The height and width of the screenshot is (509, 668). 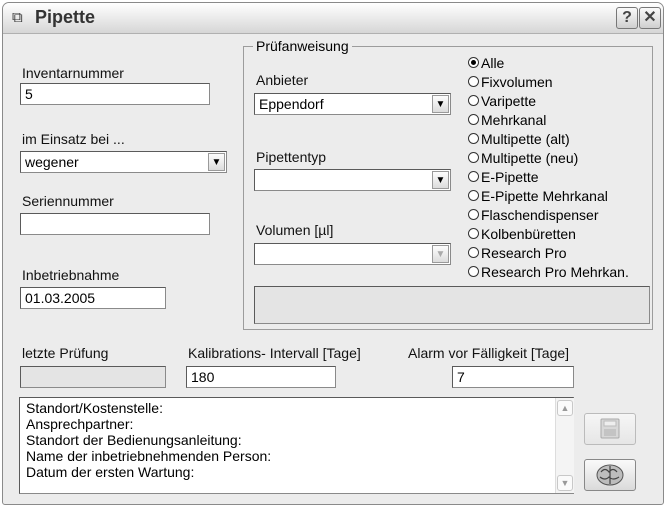 What do you see at coordinates (115, 94) in the screenshot?
I see `inventory-field: 5` at bounding box center [115, 94].